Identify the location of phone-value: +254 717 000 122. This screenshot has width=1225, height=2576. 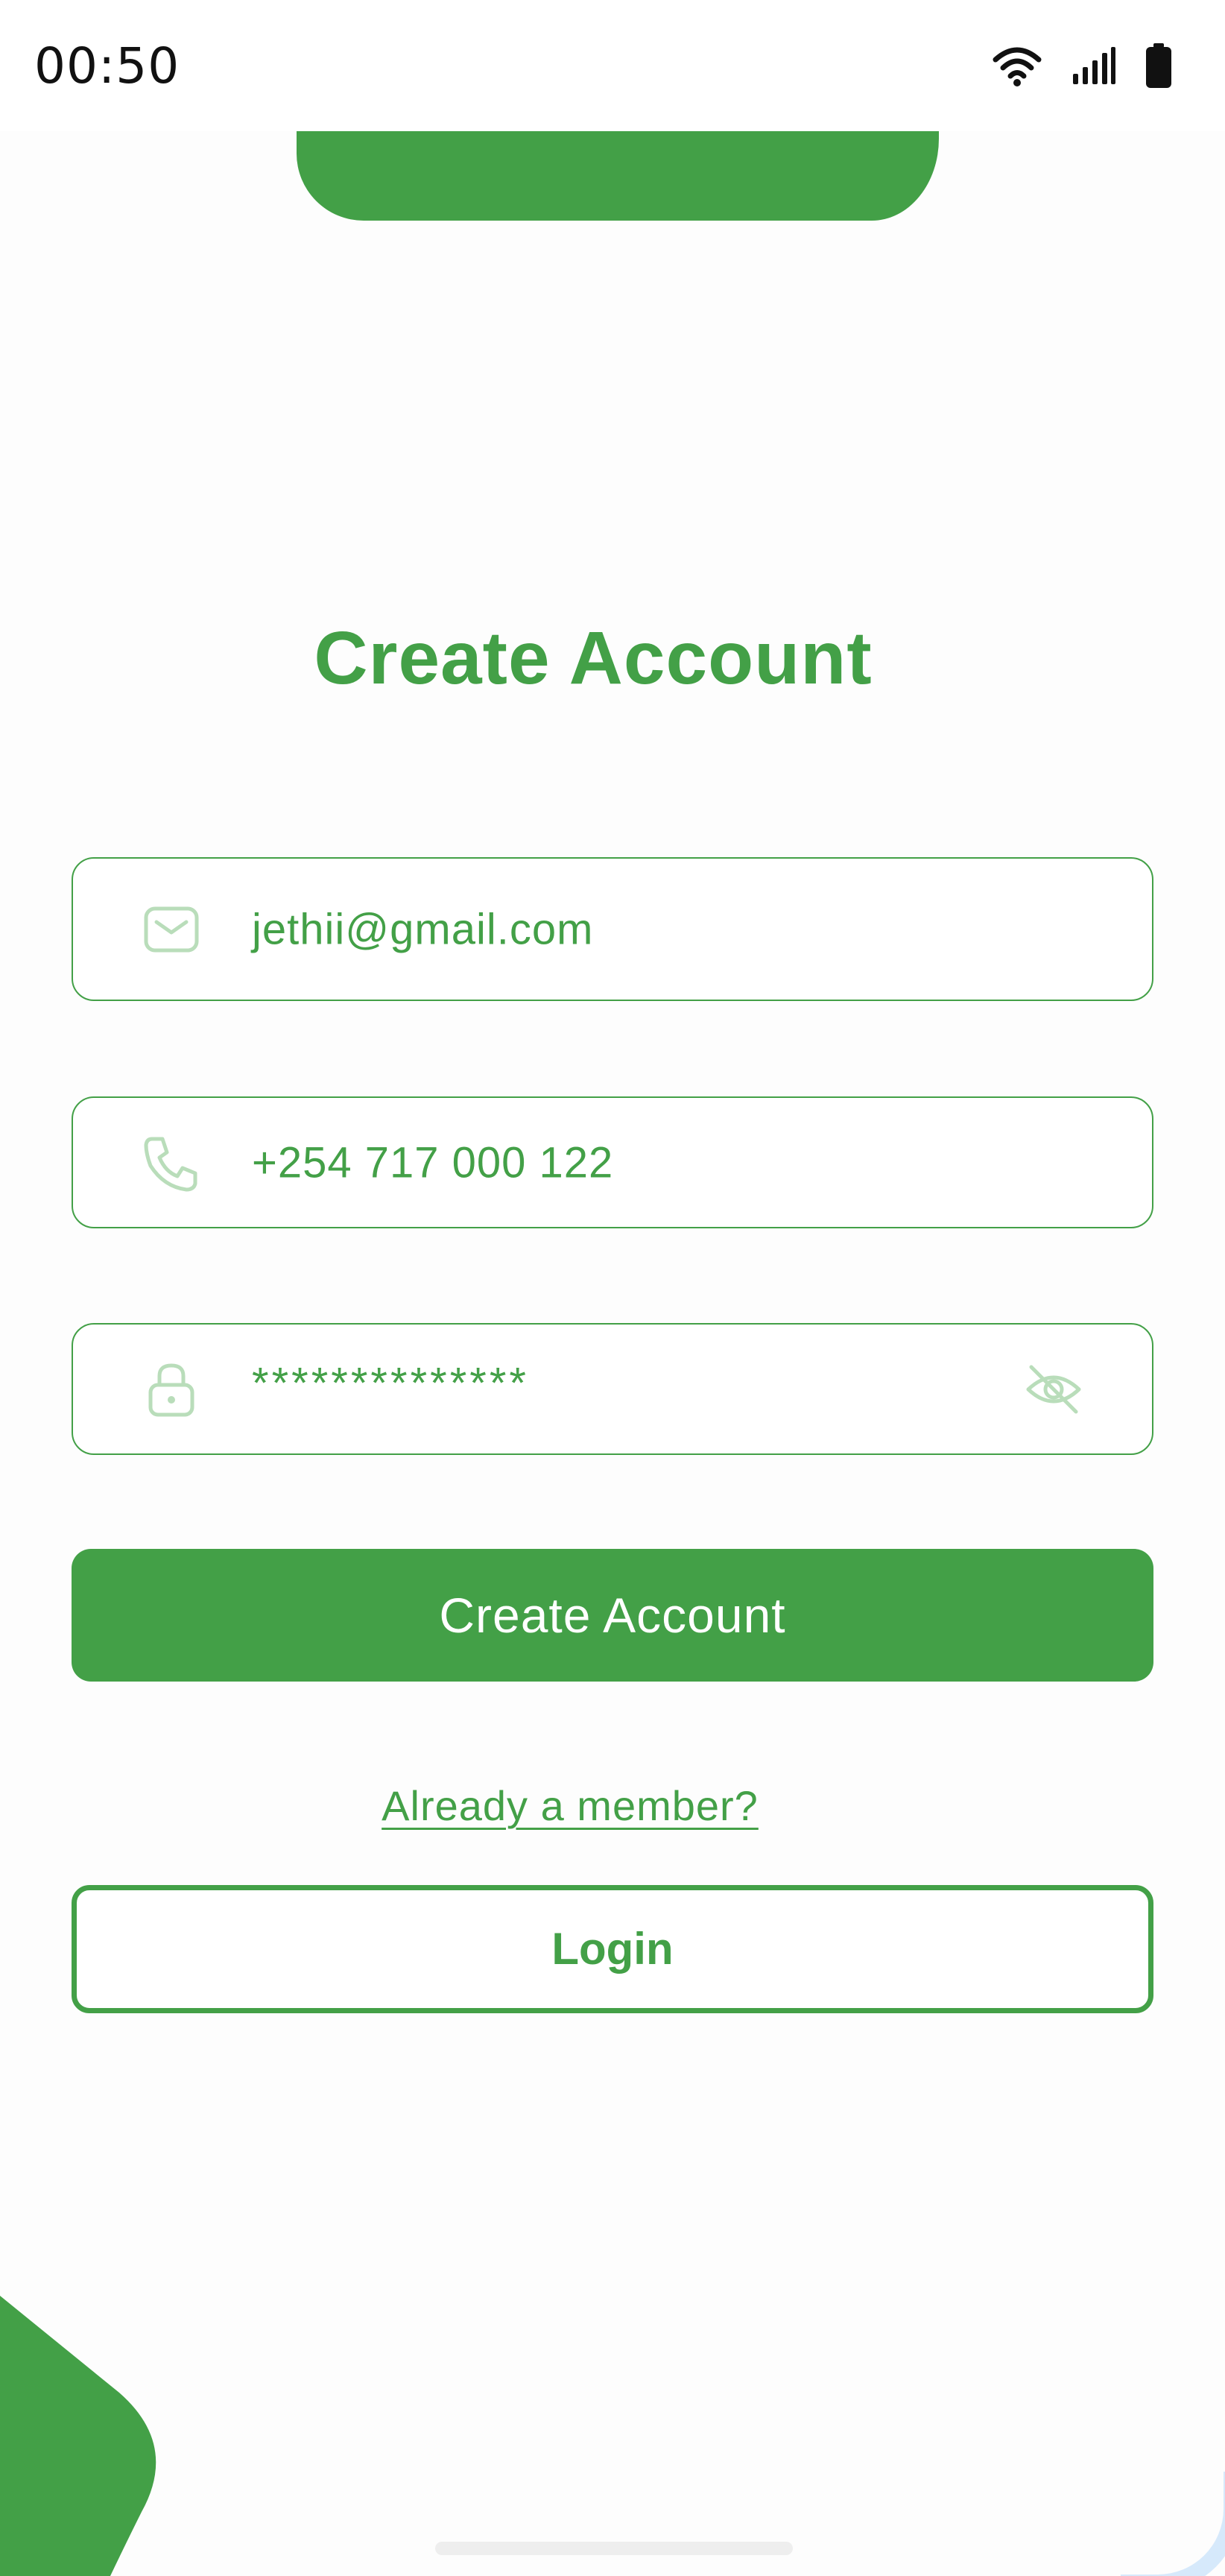
(433, 1162).